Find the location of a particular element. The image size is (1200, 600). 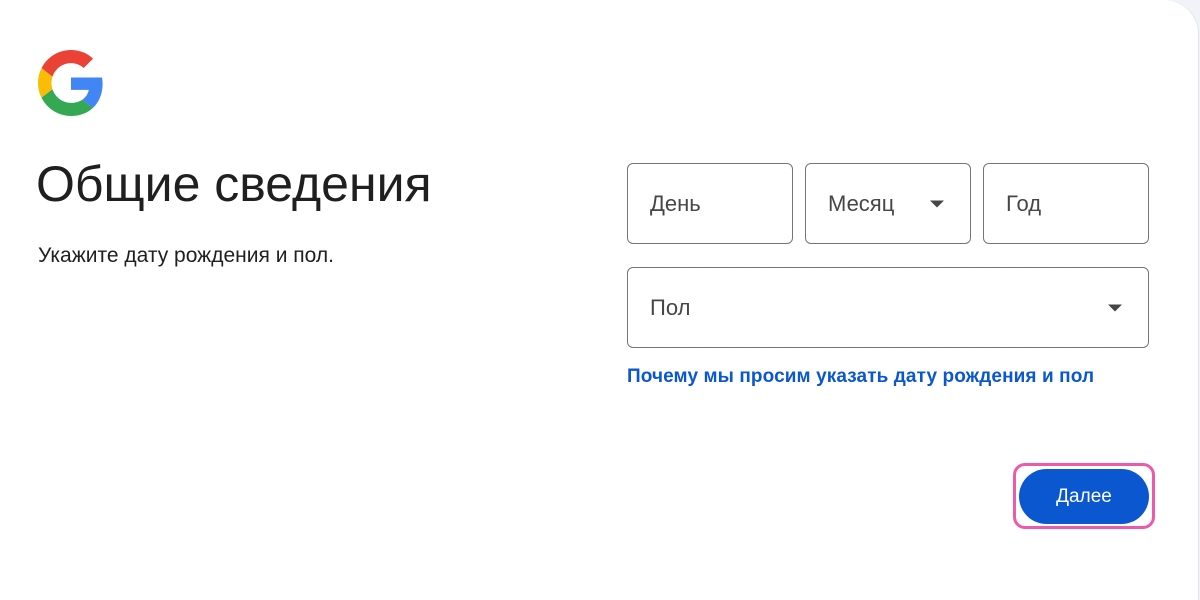

day-input: День is located at coordinates (710, 203).